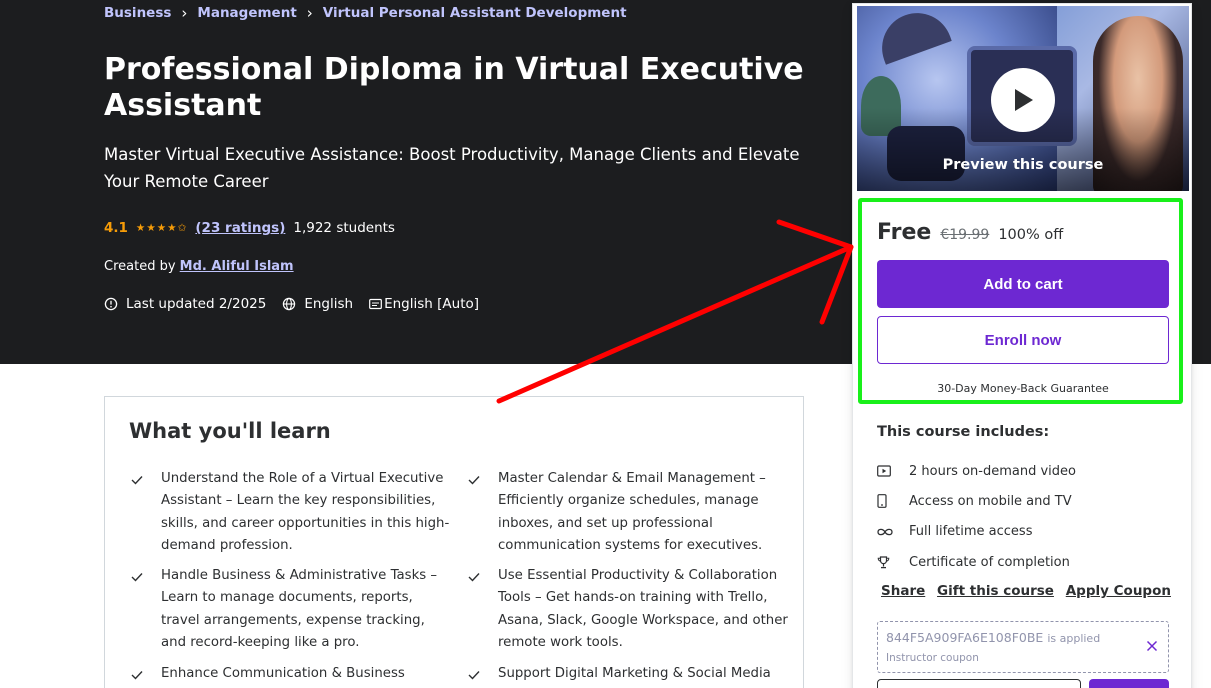 The width and height of the screenshot is (1211, 688). I want to click on list-item: Access on mobile and TV, so click(976, 501).